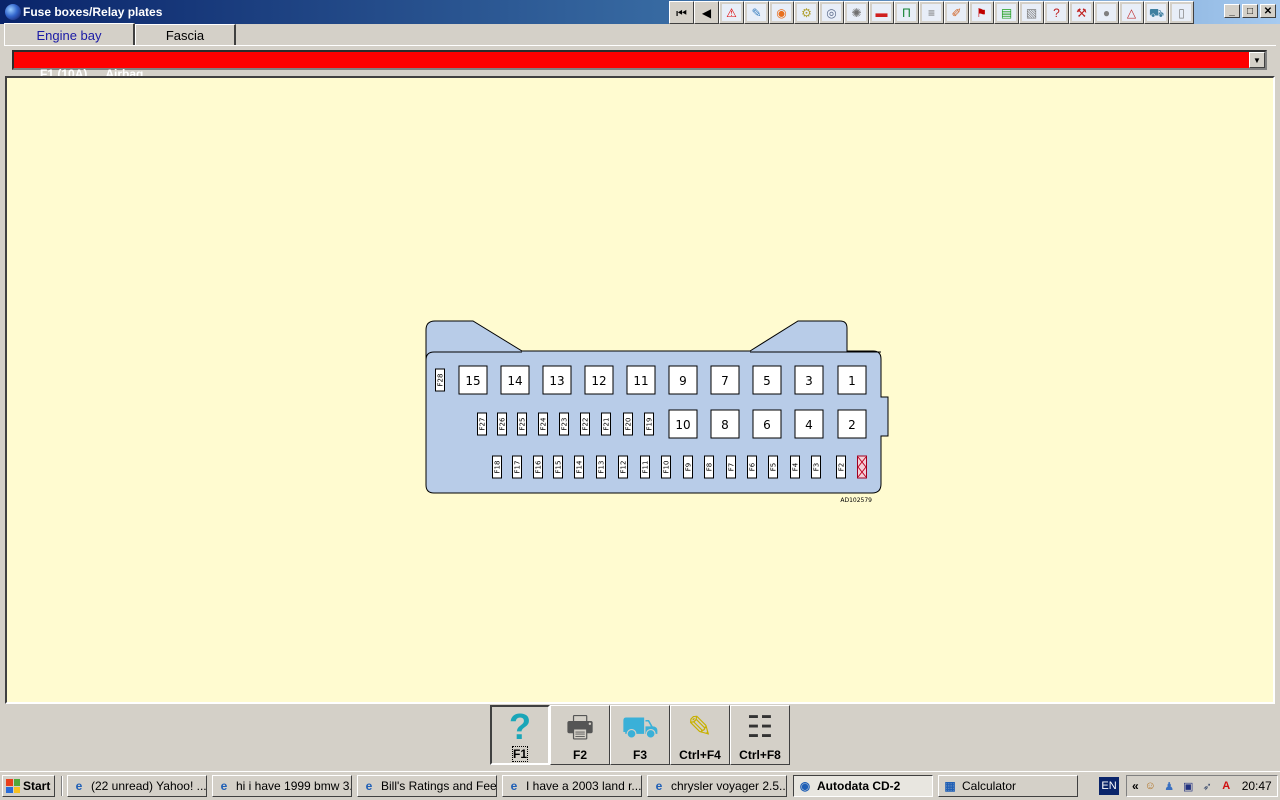 Image resolution: width=1280 pixels, height=800 pixels. What do you see at coordinates (13, 786) in the screenshot?
I see `windows-logo-icon` at bounding box center [13, 786].